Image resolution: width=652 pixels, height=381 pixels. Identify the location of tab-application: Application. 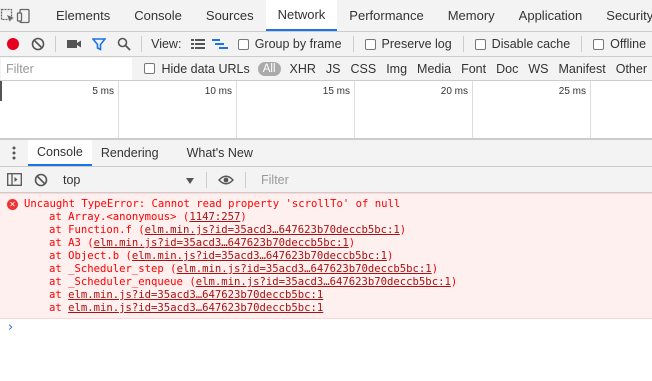
(551, 15).